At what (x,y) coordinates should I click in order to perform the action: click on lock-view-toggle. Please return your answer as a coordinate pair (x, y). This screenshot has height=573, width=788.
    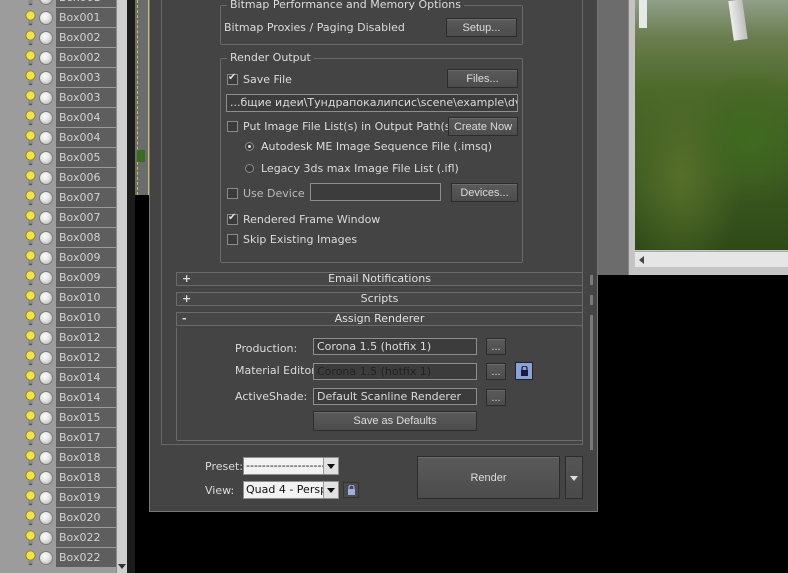
    Looking at the image, I should click on (351, 490).